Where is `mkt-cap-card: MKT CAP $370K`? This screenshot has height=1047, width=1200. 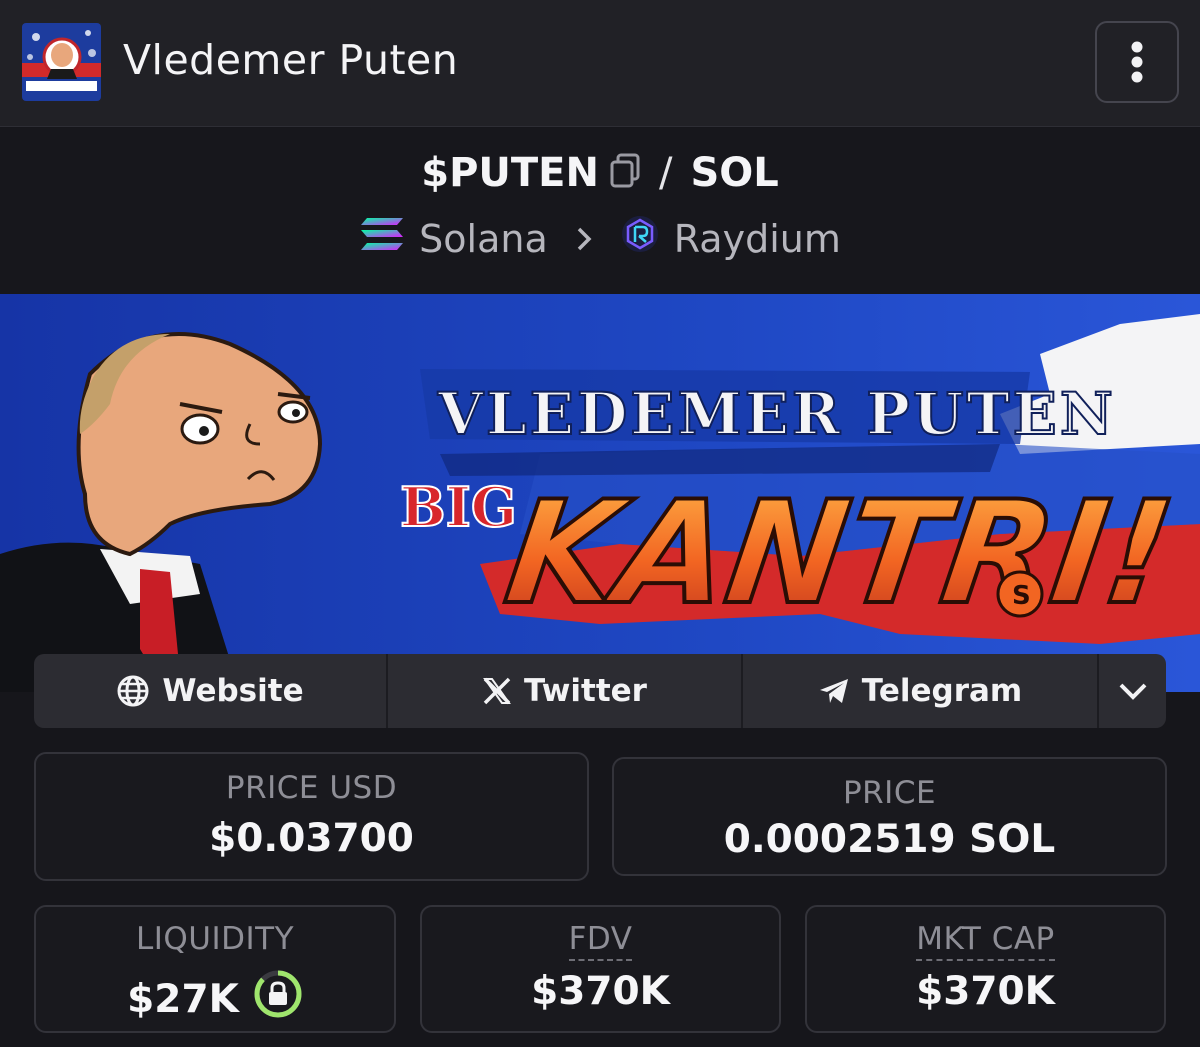 mkt-cap-card: MKT CAP $370K is located at coordinates (985, 969).